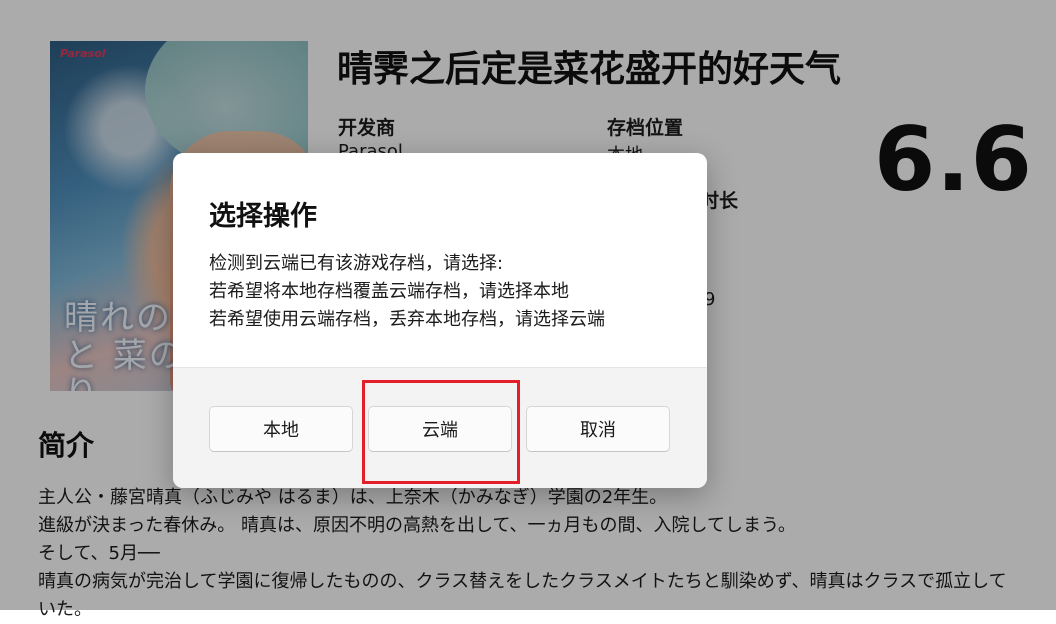  I want to click on dialog-message-line: 若希望将本地存档覆盖云端存档，请选择本地, so click(389, 291).